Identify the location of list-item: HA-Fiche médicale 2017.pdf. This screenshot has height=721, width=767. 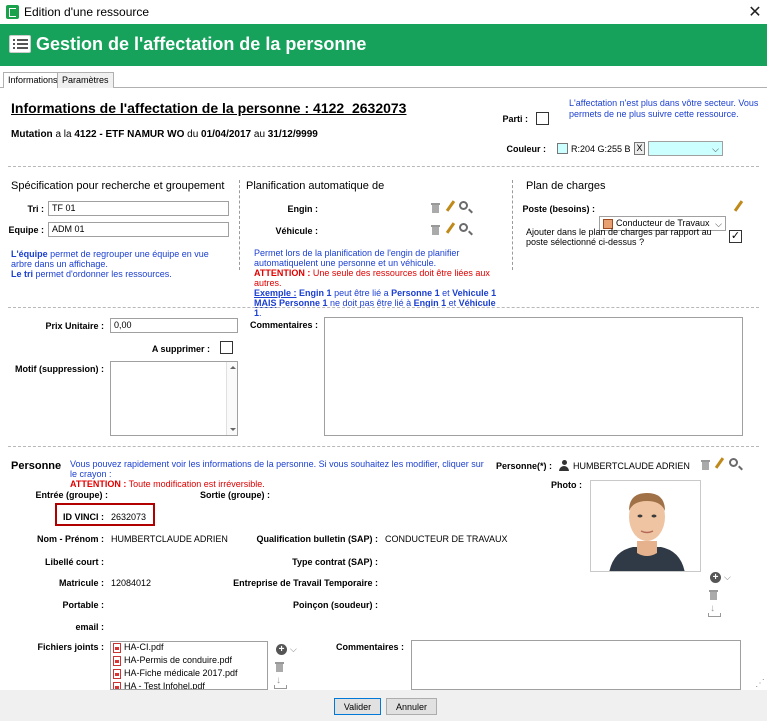
(189, 674).